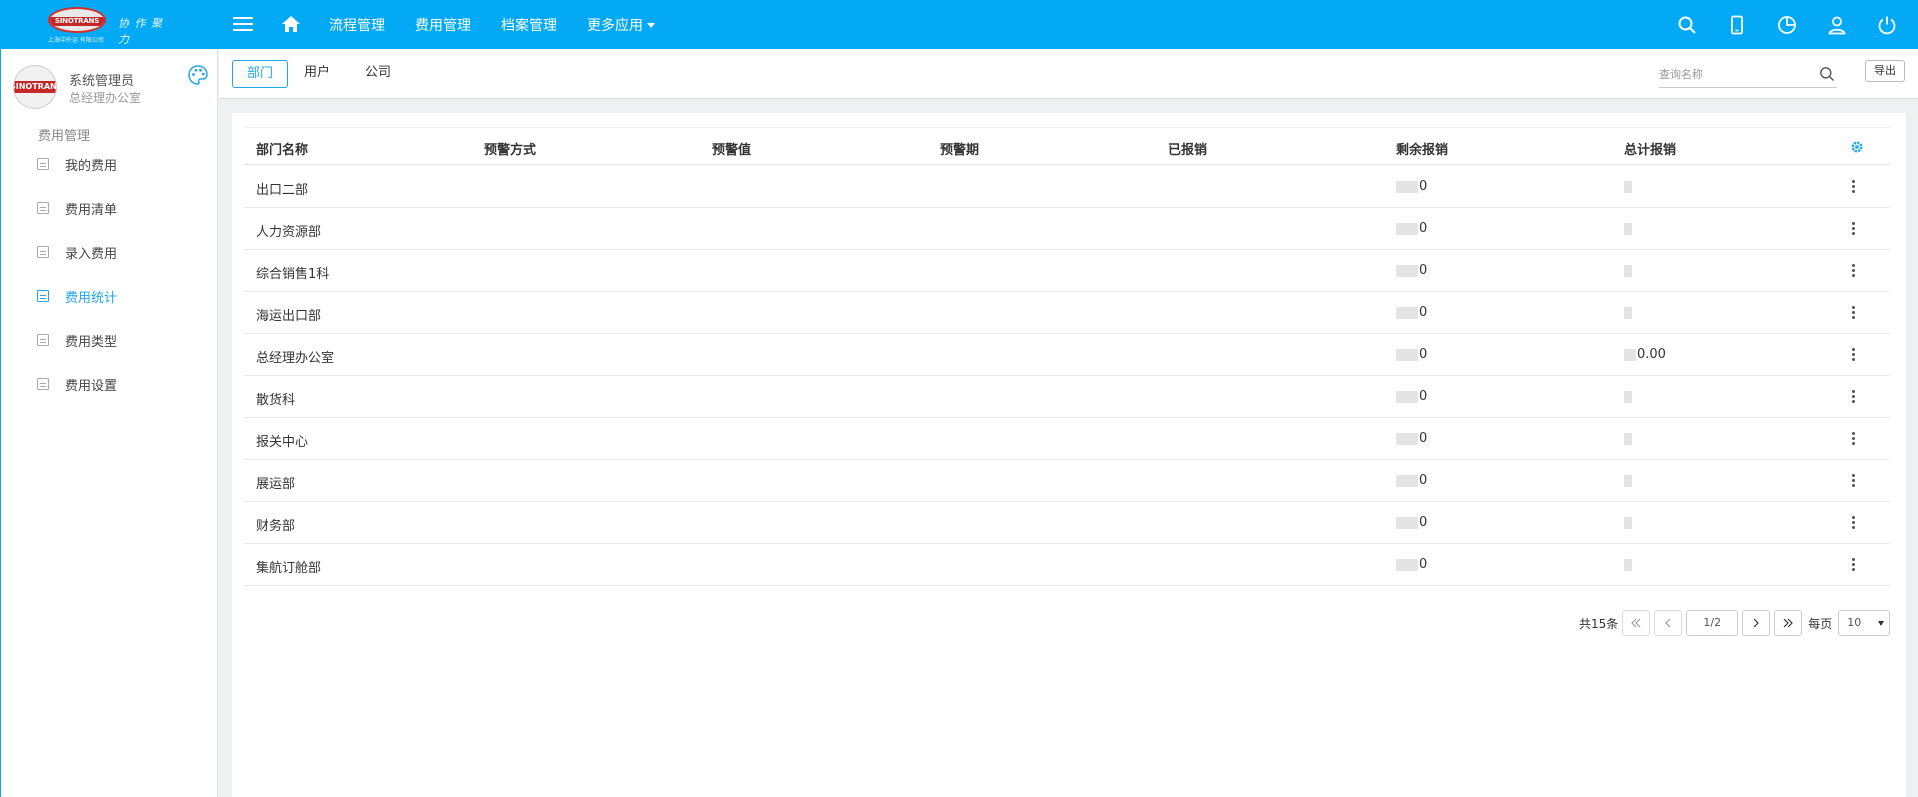 The height and width of the screenshot is (797, 1918). I want to click on sidebar-item-my-expense: 我的费用, so click(122, 164).